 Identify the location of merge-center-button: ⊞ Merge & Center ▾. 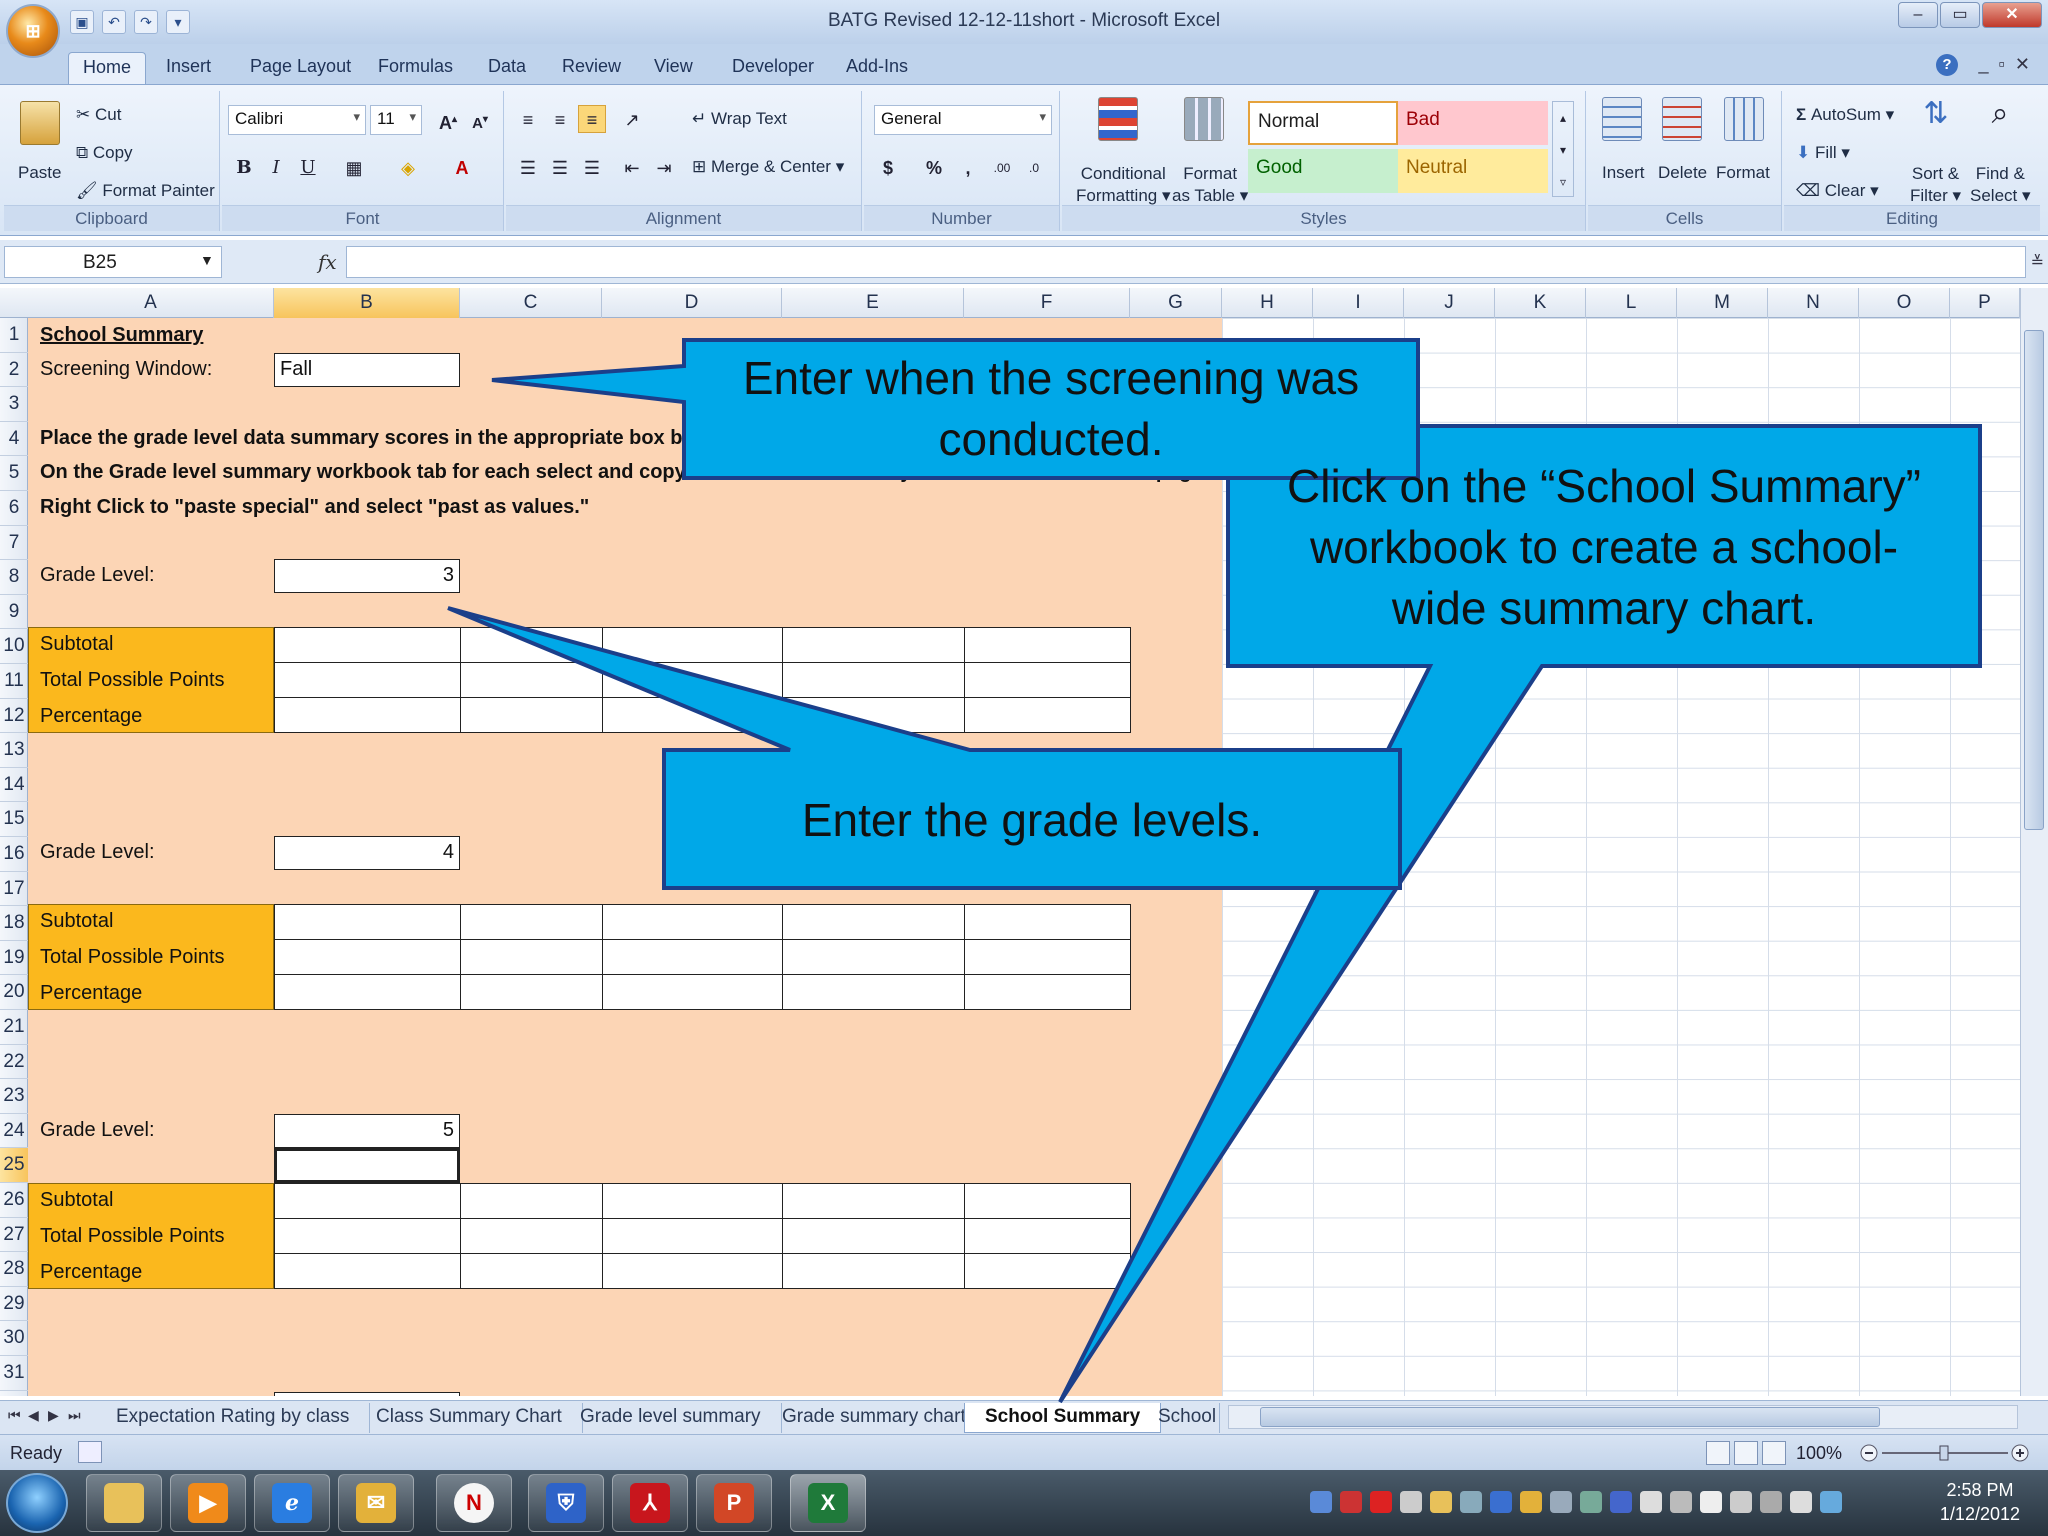
(768, 167).